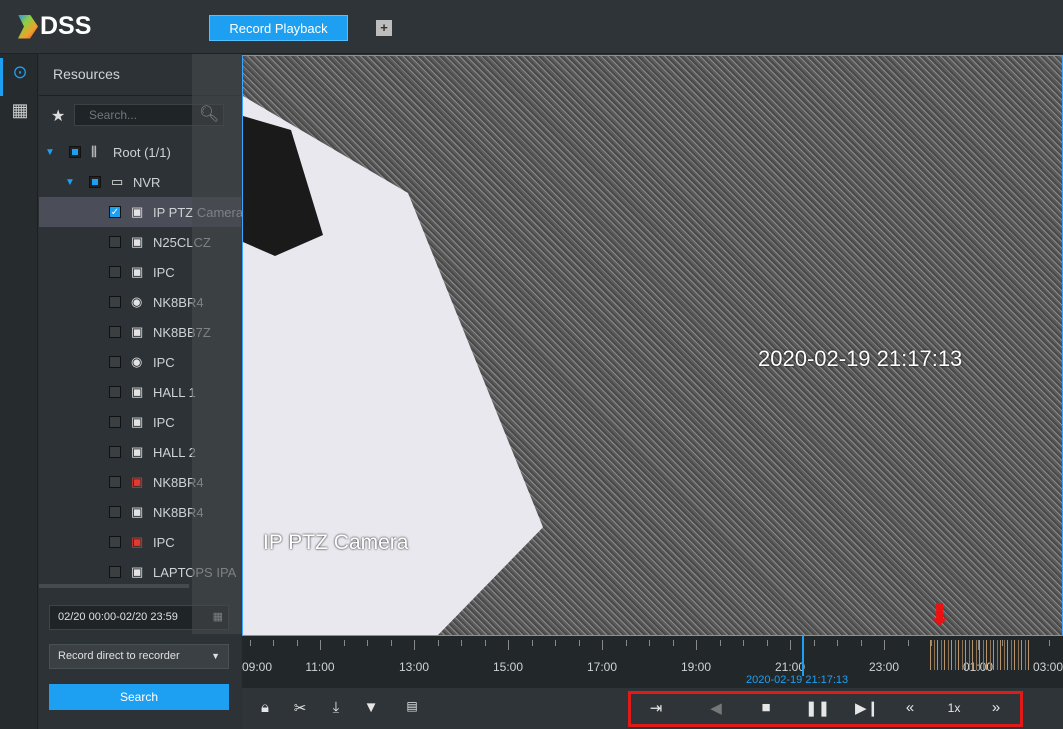  Describe the element at coordinates (980, 655) in the screenshot. I see `recording-segments` at that location.